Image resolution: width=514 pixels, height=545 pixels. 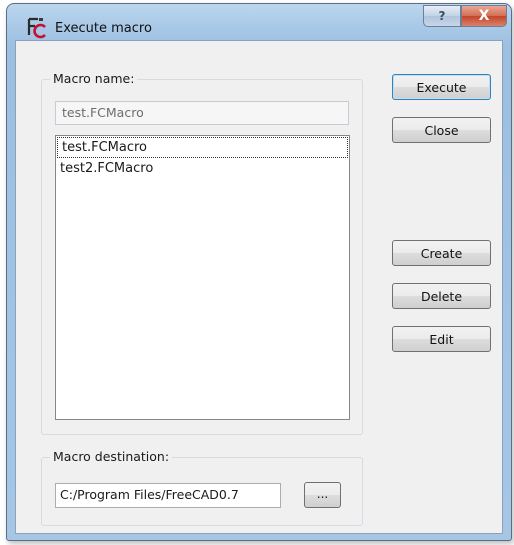 I want to click on close-icon: X, so click(x=484, y=16).